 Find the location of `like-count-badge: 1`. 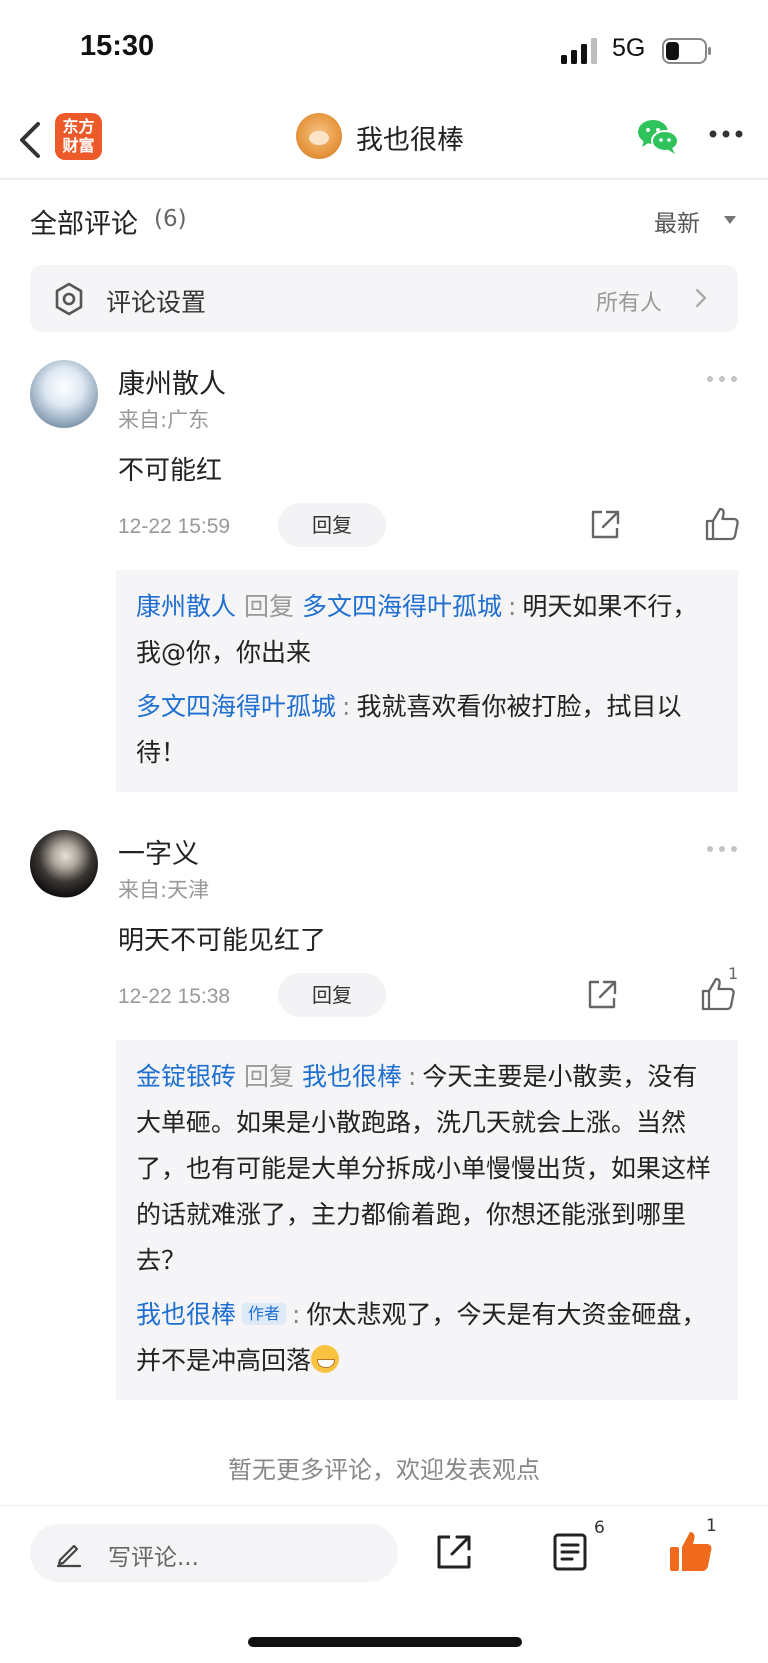

like-count-badge: 1 is located at coordinates (711, 1526).